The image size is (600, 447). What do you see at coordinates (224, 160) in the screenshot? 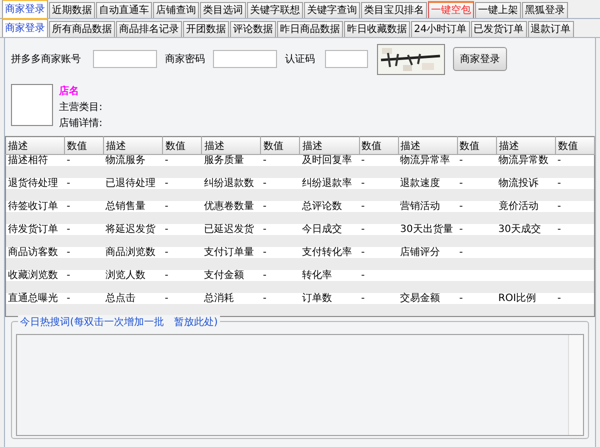
I see `table-cell: 服务质量` at bounding box center [224, 160].